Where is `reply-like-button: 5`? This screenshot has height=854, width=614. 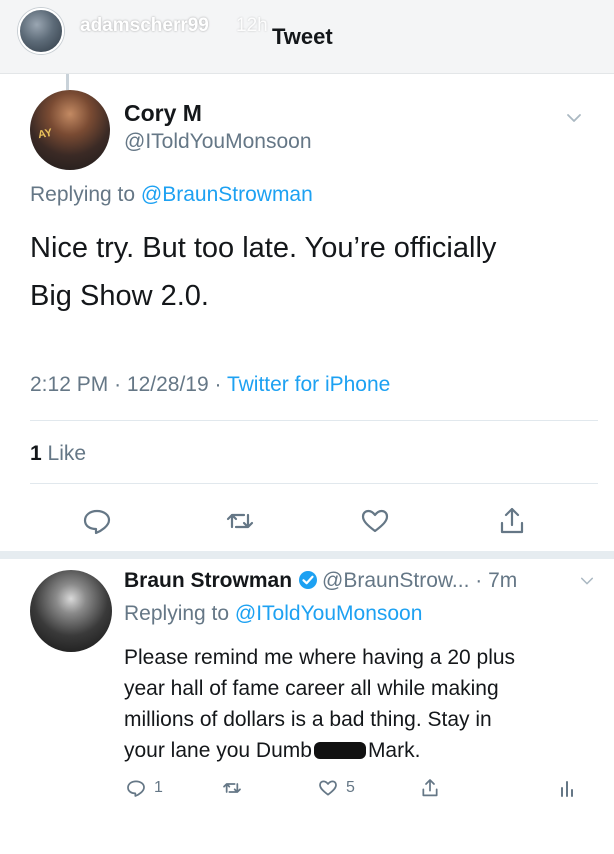
reply-like-button: 5 is located at coordinates (335, 788).